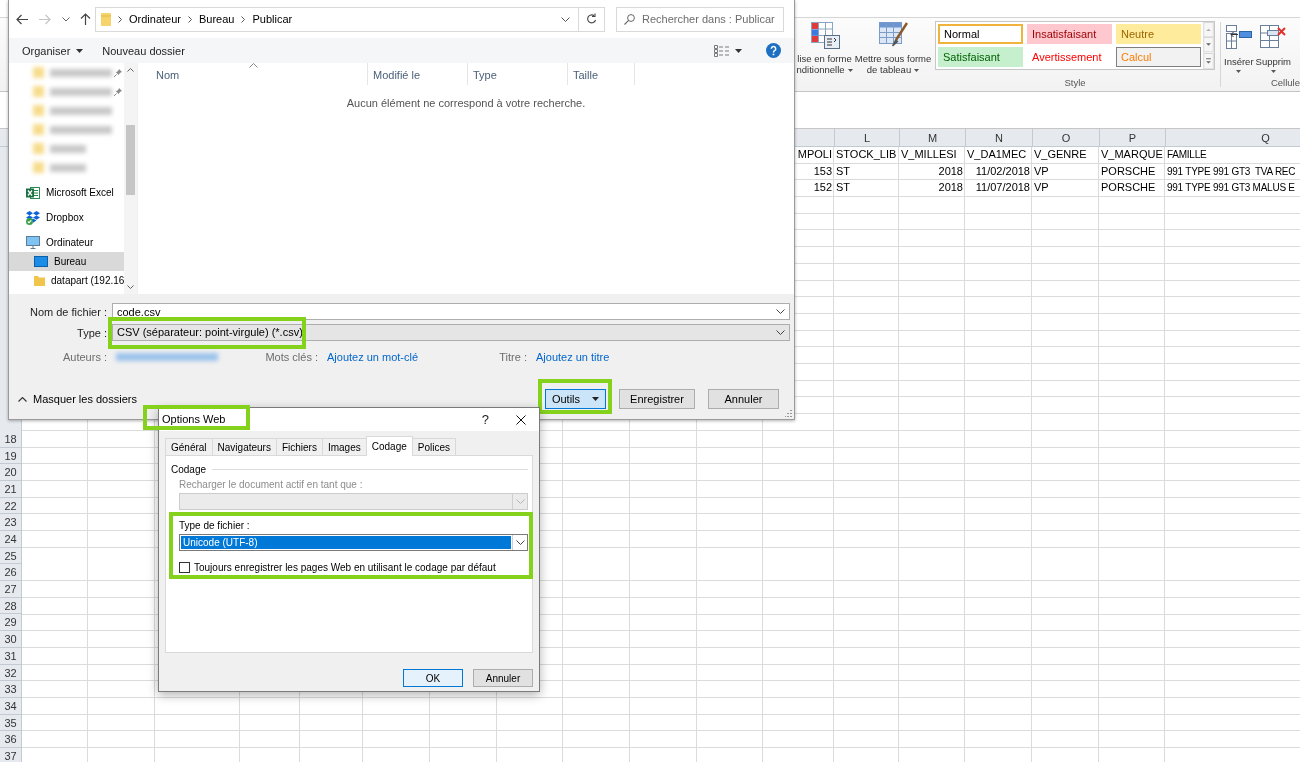  What do you see at coordinates (788, 413) in the screenshot?
I see `resize-grip-icon` at bounding box center [788, 413].